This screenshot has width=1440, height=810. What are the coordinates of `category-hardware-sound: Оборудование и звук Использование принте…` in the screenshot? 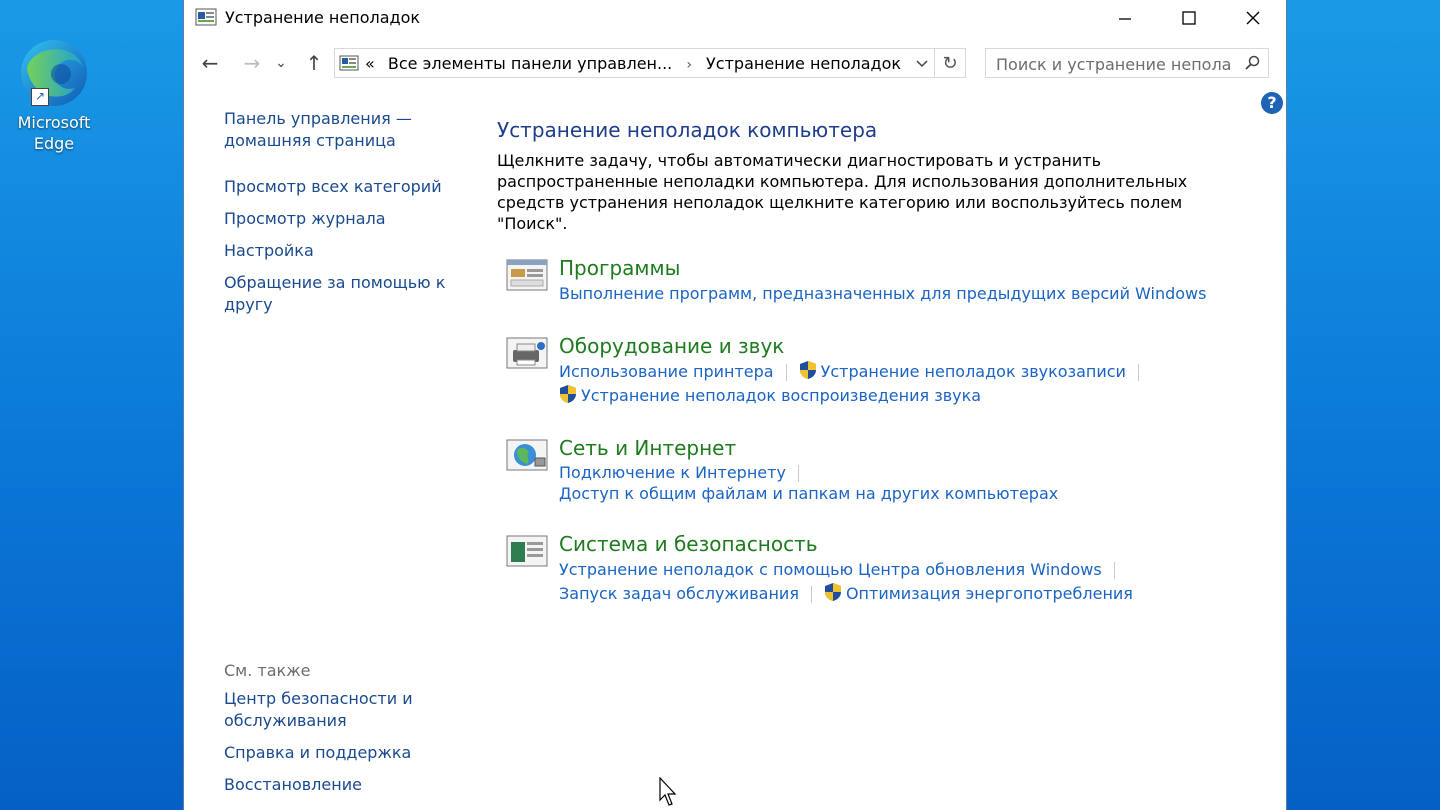 It's located at (877, 370).